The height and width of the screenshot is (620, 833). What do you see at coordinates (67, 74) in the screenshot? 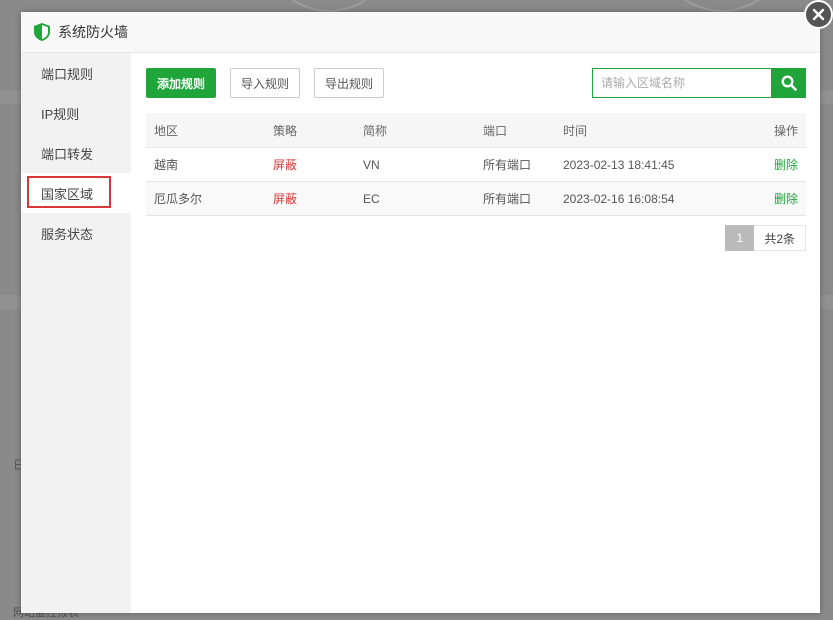
I see `sidebar-item-label: 端口规则` at bounding box center [67, 74].